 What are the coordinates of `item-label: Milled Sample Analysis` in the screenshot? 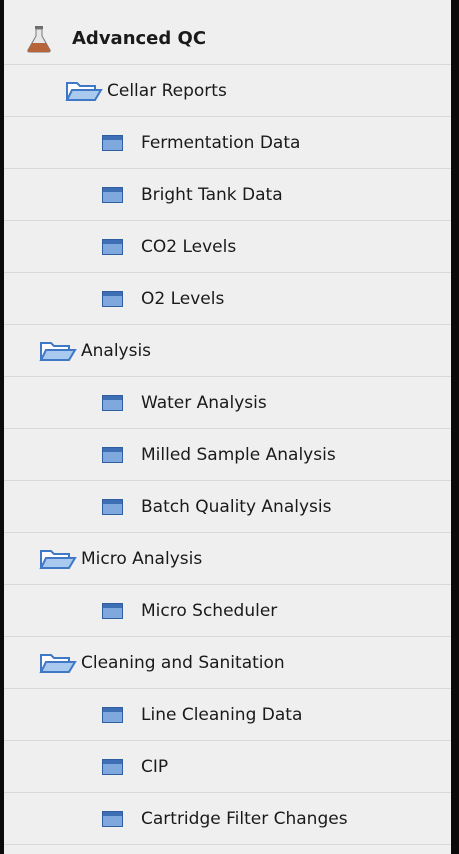 It's located at (238, 454).